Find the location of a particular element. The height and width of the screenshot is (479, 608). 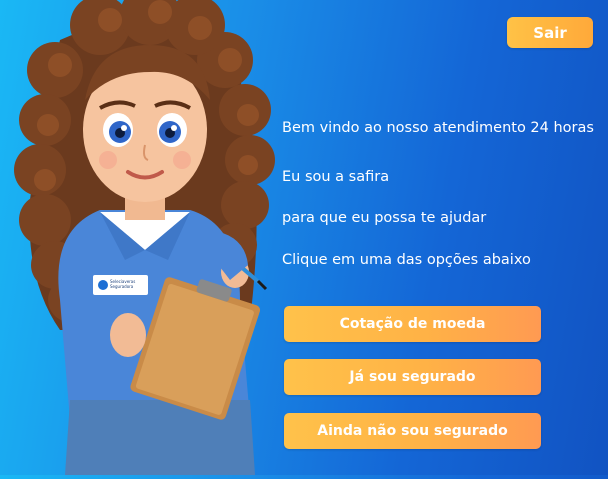

instruction-message: Clique em uma das opções abaixo is located at coordinates (406, 260).